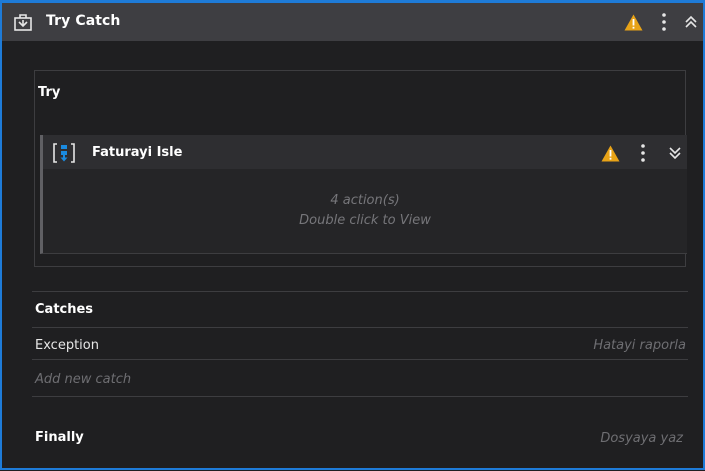 The height and width of the screenshot is (471, 705). I want to click on catch-row: Exception Hatayi raporla, so click(360, 343).